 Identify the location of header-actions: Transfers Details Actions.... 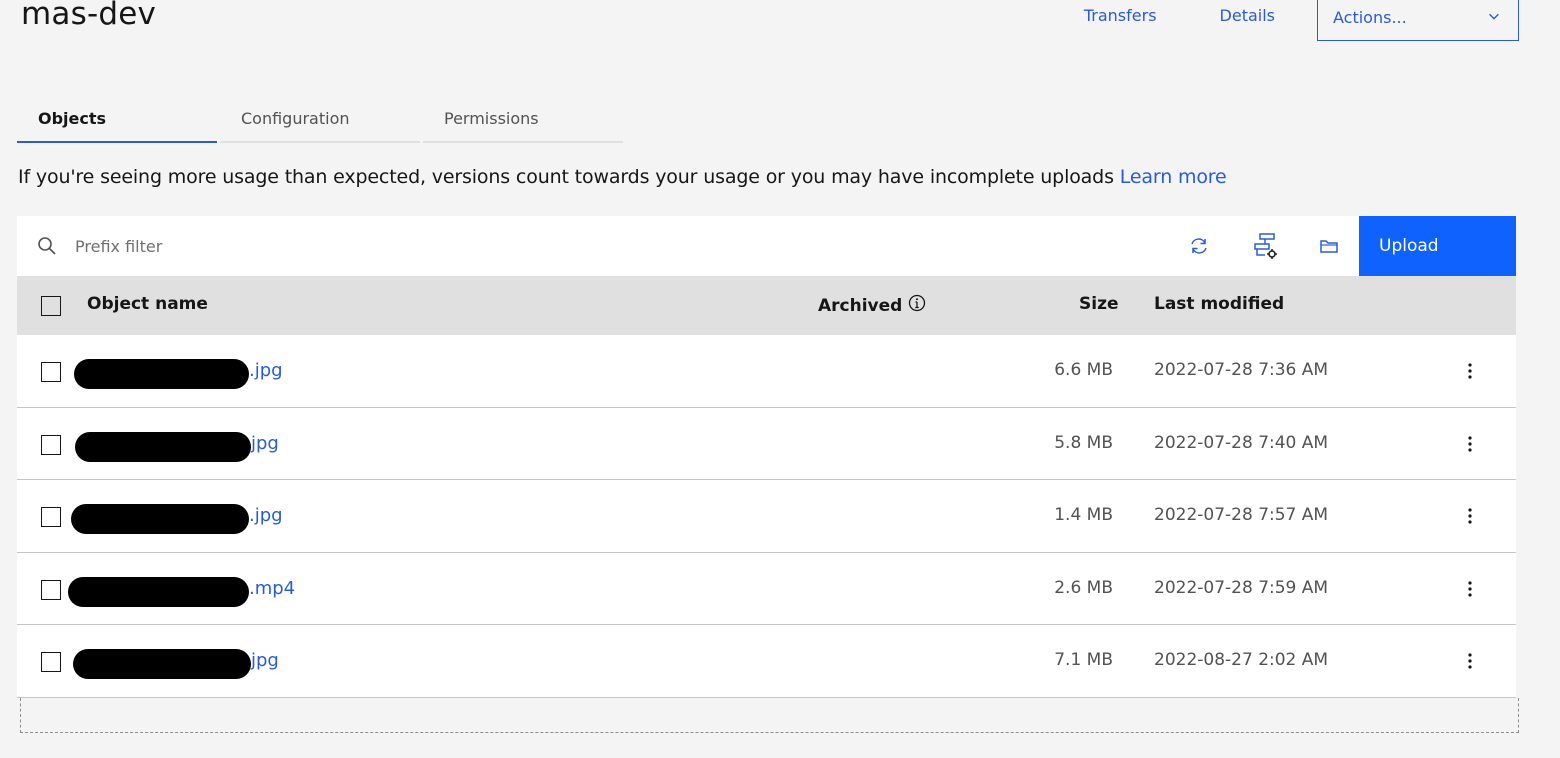
(1301, 20).